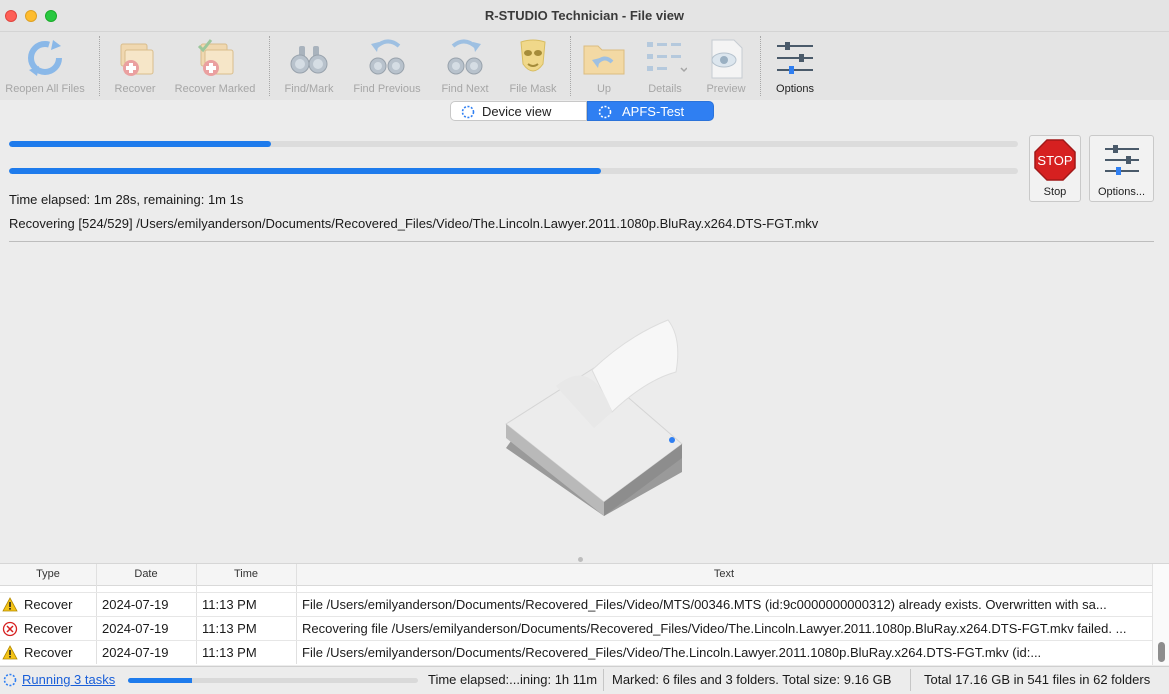 The image size is (1169, 694). I want to click on log-scrollbar-thumb, so click(1161, 652).